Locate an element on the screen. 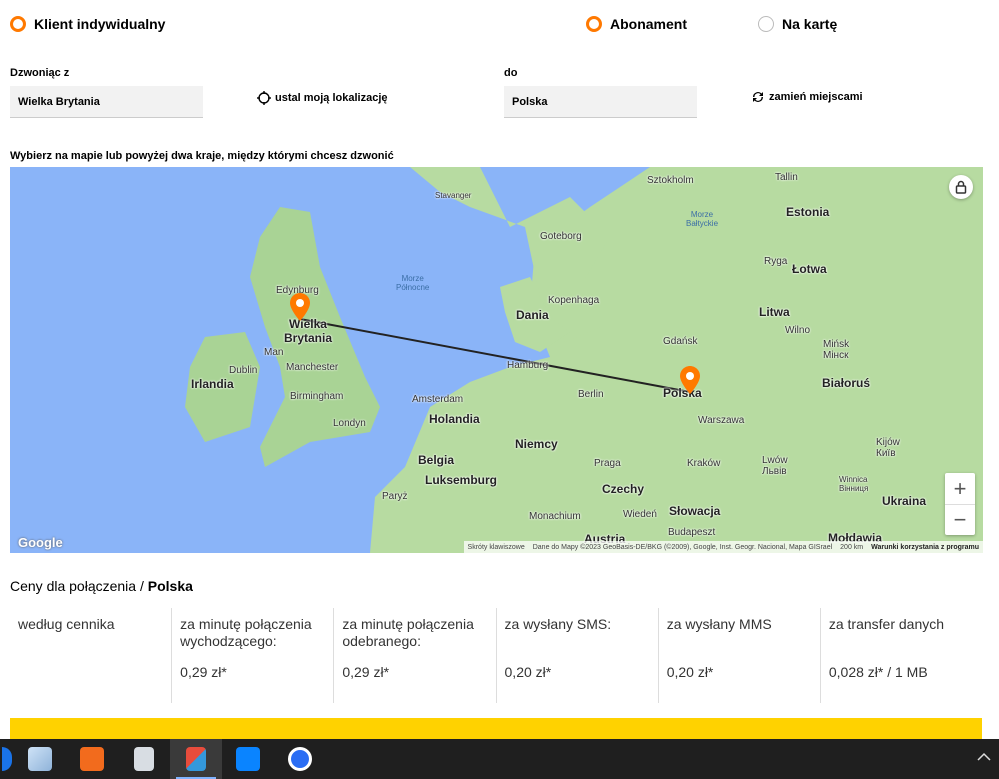 This screenshot has height=779, width=999. map-label-kijow: Kijów Київ is located at coordinates (888, 448).